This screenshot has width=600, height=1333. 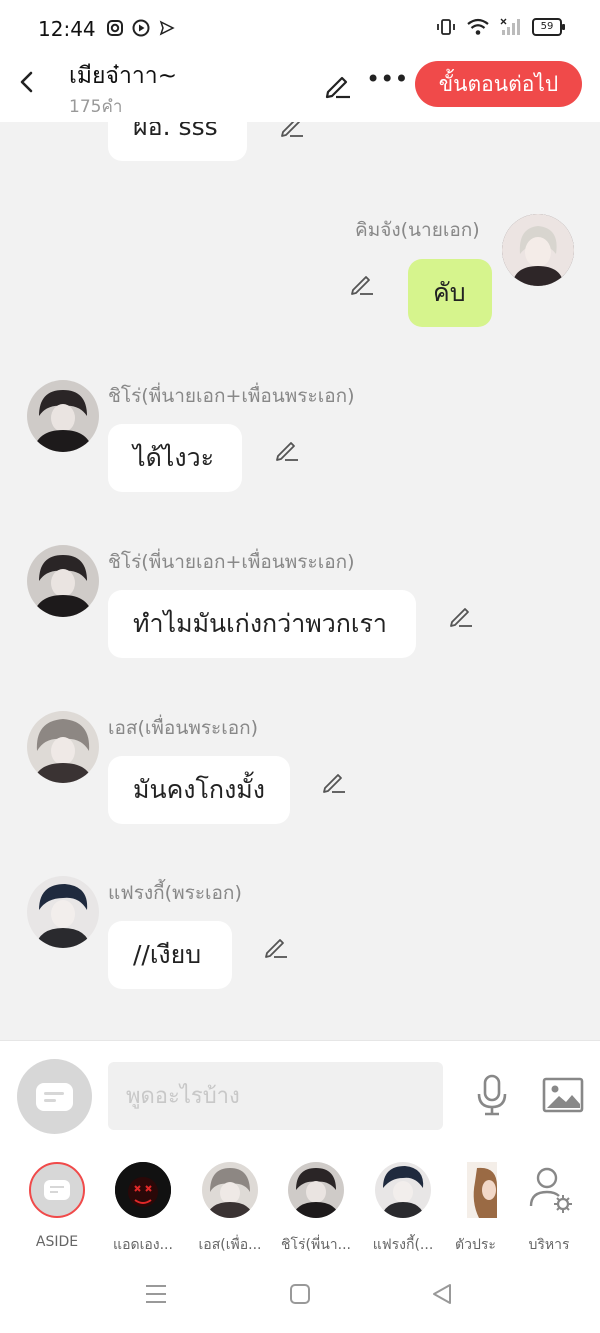 I want to click on home-icon, so click(x=300, y=1294).